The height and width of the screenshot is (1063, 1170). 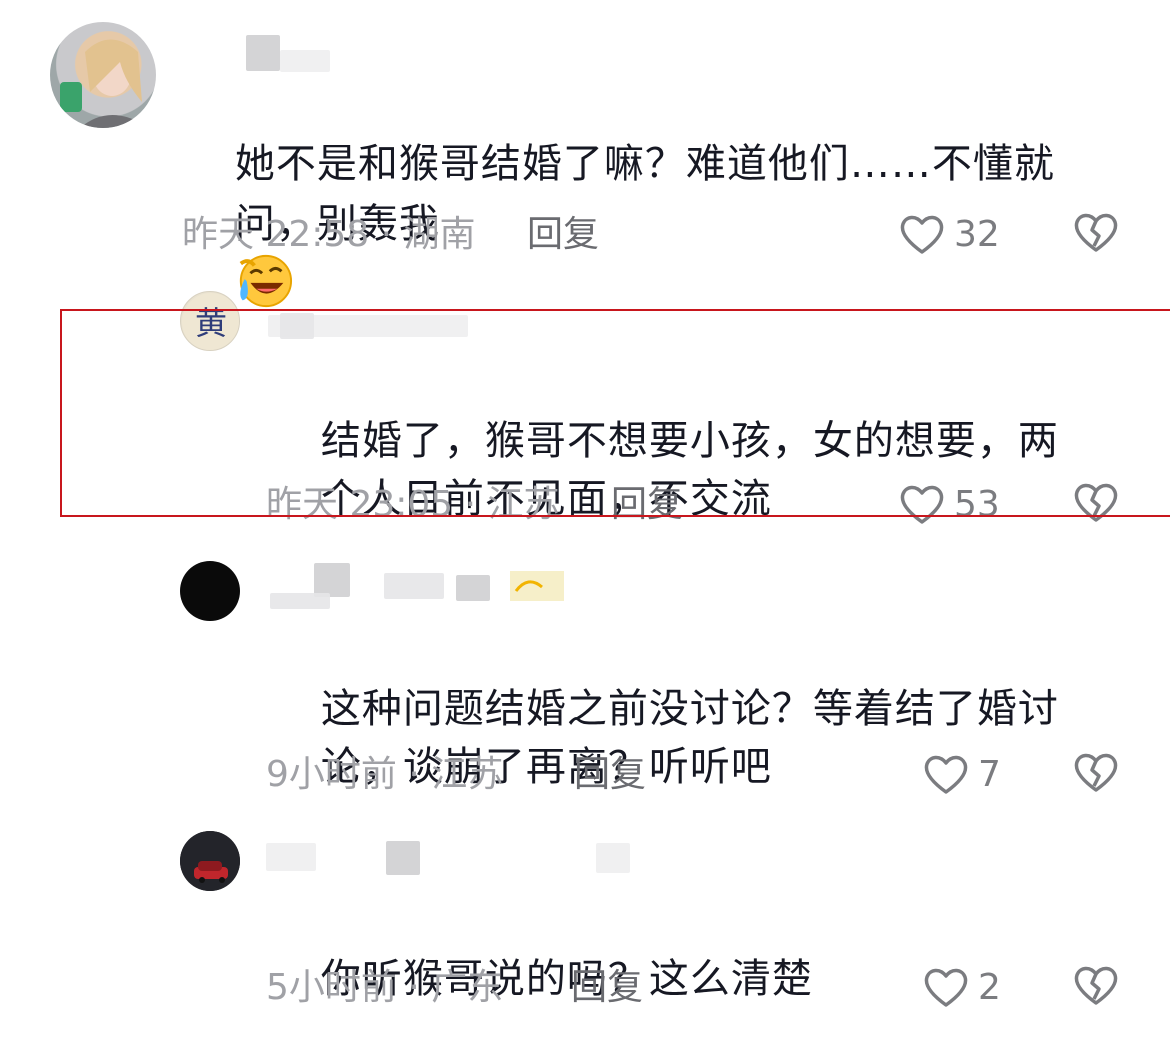 I want to click on user-avatar-image: 黄, so click(x=210, y=321).